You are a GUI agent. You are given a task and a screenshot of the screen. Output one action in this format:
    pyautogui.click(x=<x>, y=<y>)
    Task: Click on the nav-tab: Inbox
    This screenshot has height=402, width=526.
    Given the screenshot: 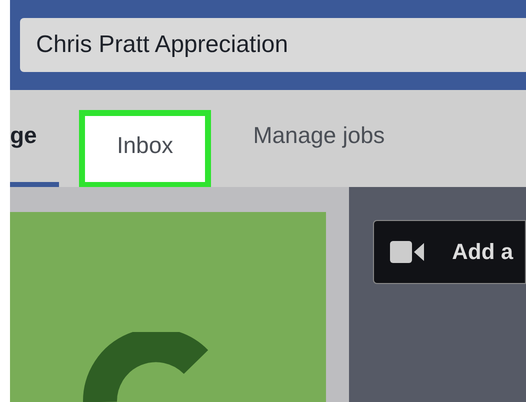 What is the action you would take?
    pyautogui.click(x=145, y=148)
    